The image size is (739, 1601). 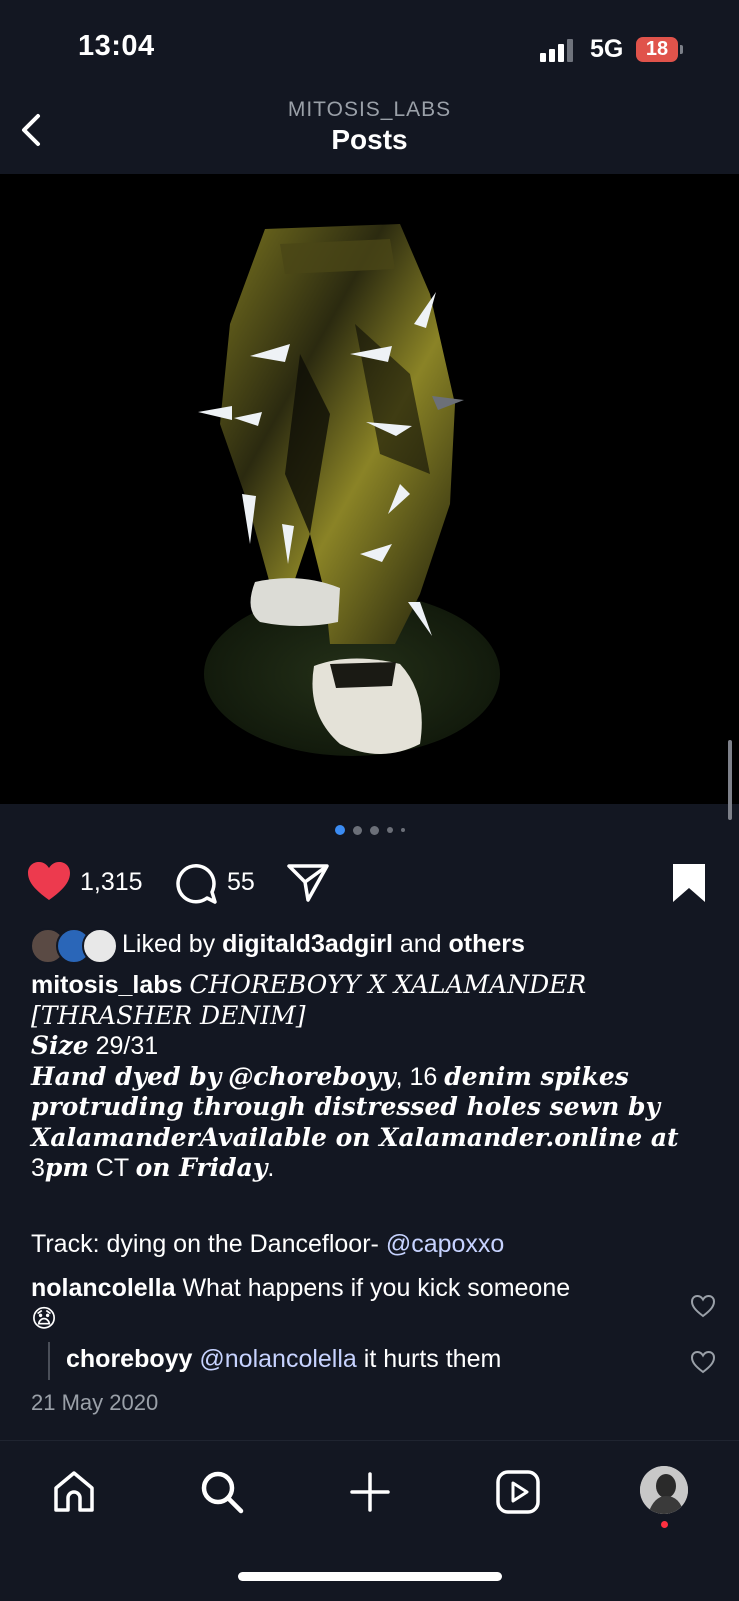 I want to click on profile-picture, so click(x=664, y=1490).